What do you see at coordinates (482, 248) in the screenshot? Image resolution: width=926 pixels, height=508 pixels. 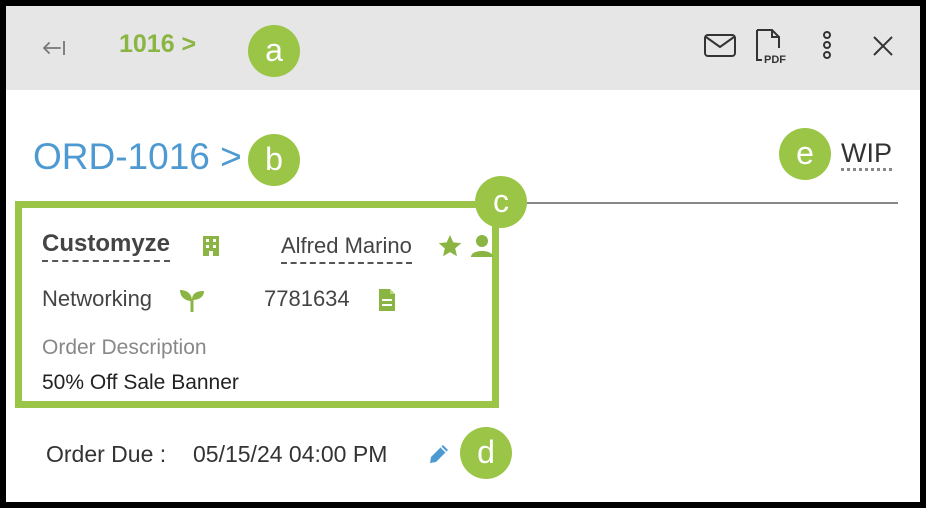 I see `person-icon` at bounding box center [482, 248].